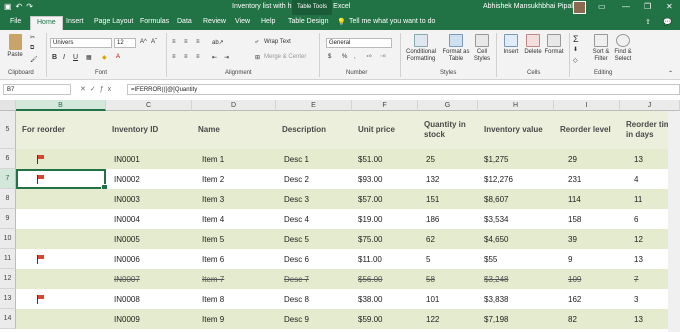 The image size is (680, 332). Describe the element at coordinates (648, 22) in the screenshot. I see `share-icon: ⇪` at that location.